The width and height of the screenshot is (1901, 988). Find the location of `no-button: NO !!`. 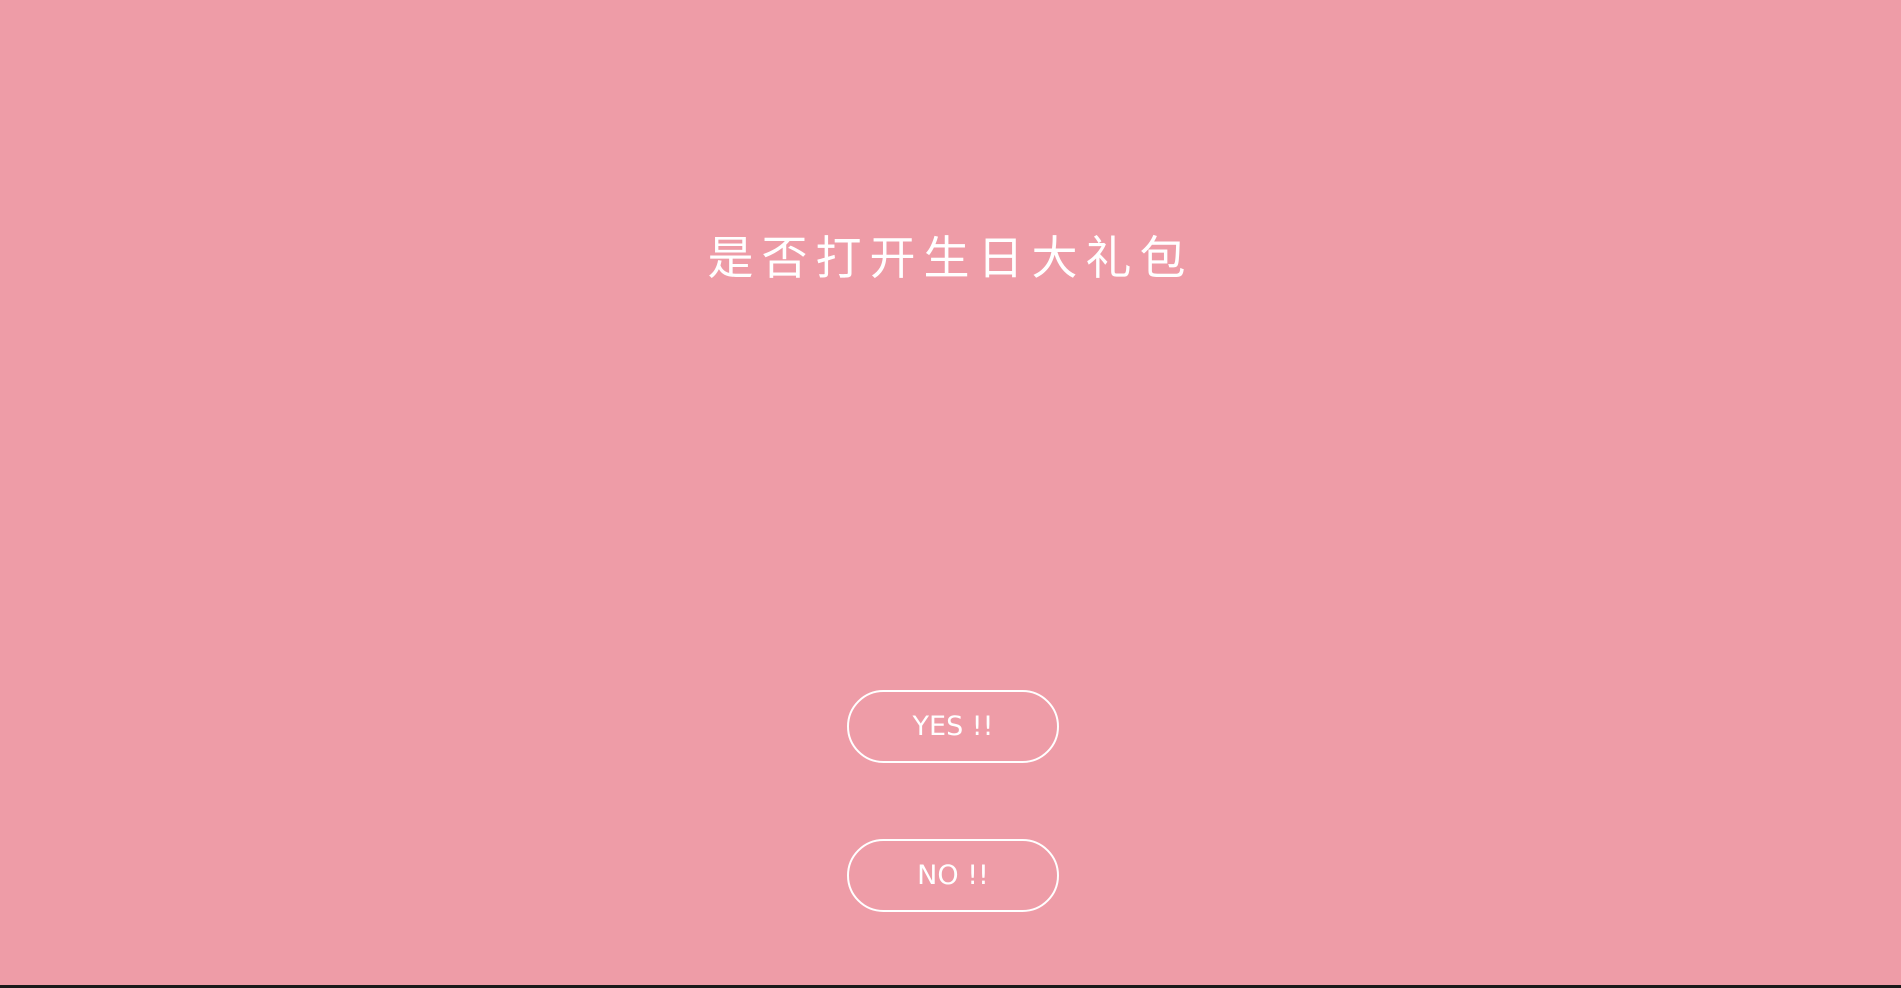

no-button: NO !! is located at coordinates (953, 875).